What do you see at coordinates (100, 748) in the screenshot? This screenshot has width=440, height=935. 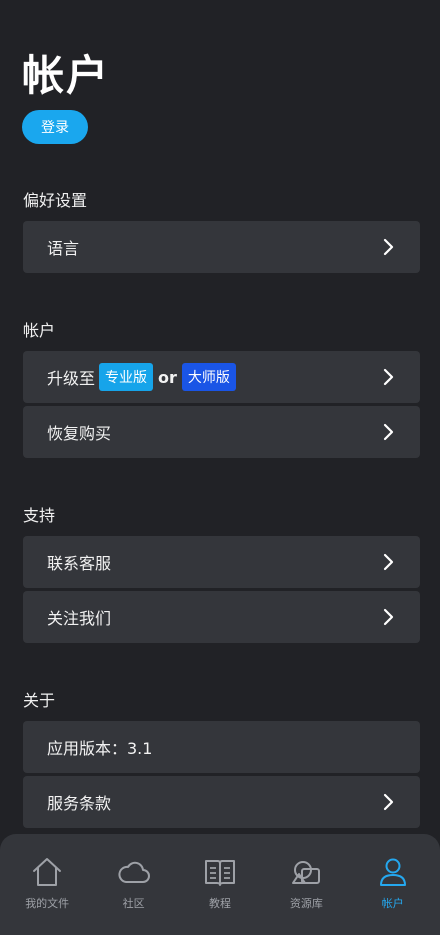 I see `version-label: 应用版本：3.1` at bounding box center [100, 748].